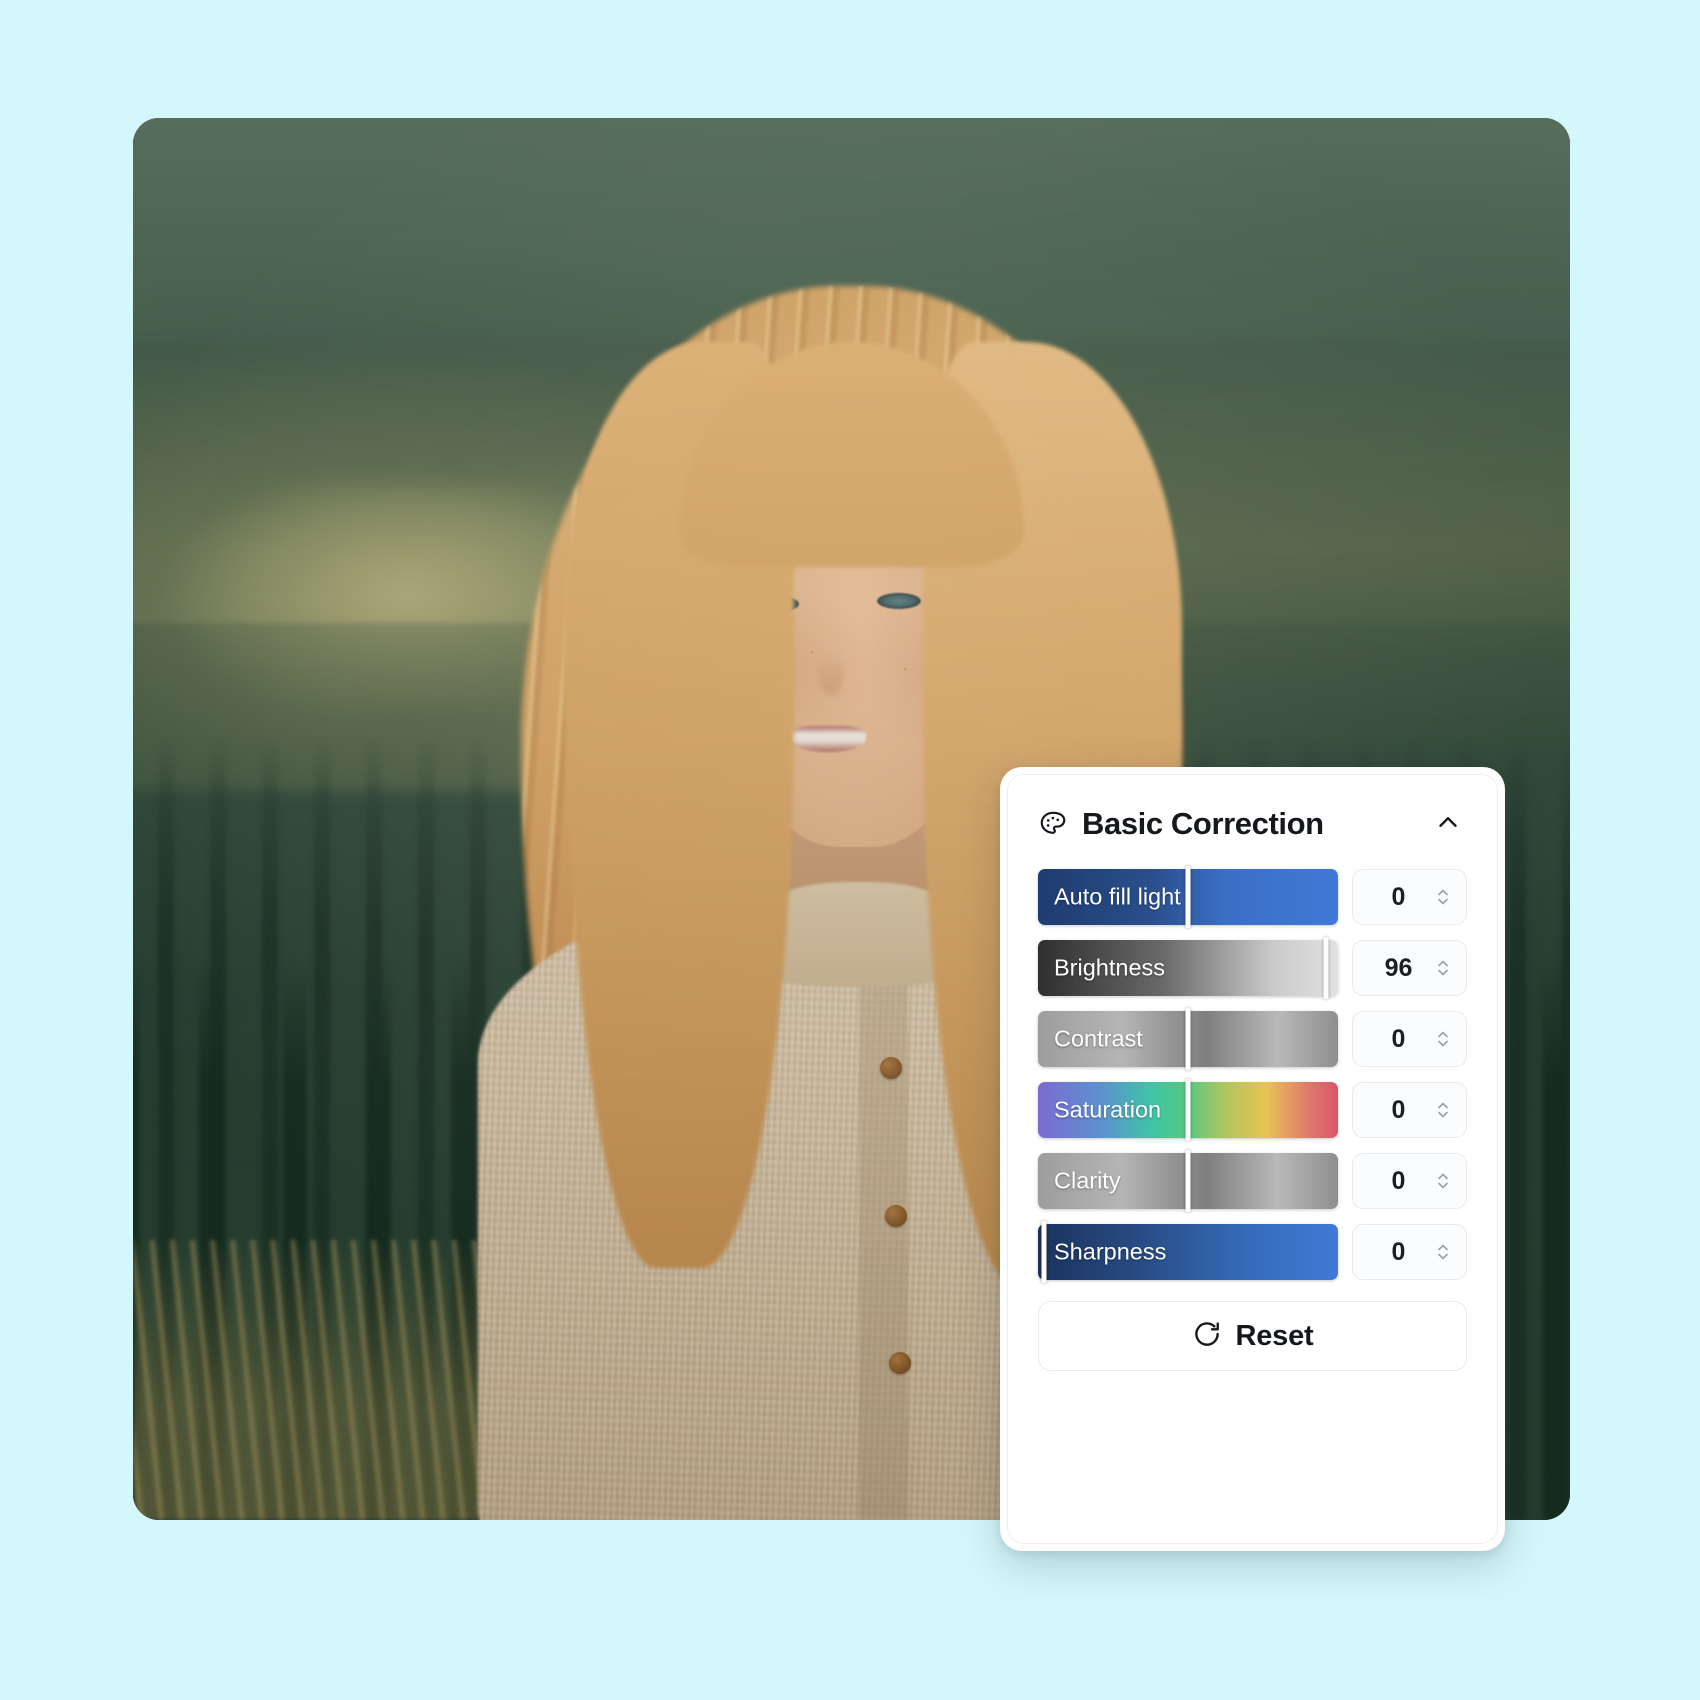 The height and width of the screenshot is (1700, 1700). I want to click on refresh-icon, so click(1207, 1336).